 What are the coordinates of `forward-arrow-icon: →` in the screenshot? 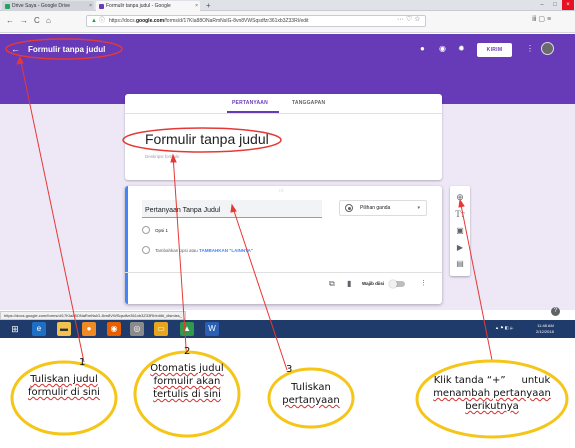 It's located at (24, 20).